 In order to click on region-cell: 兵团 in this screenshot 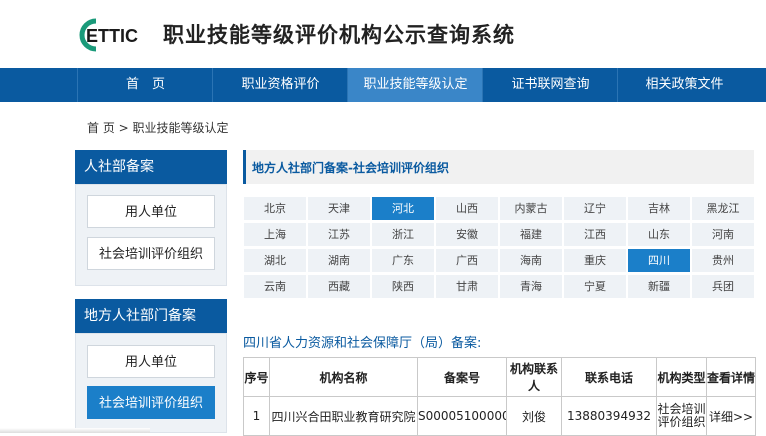, I will do `click(723, 286)`.